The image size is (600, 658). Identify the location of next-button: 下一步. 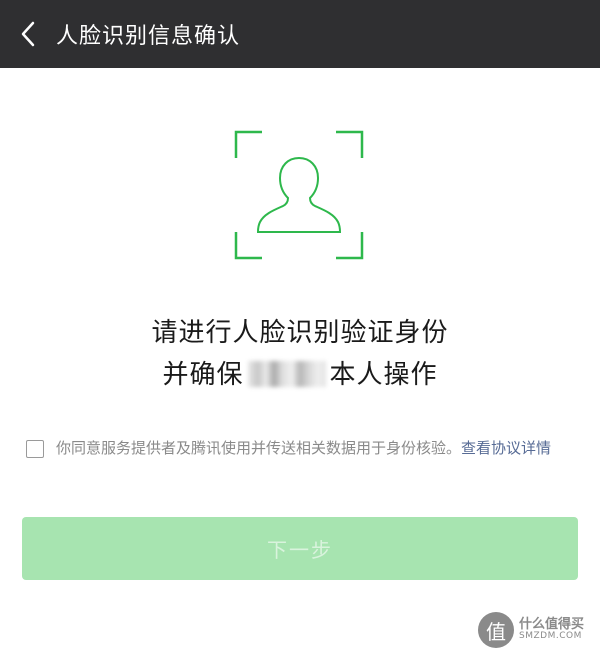
(300, 548).